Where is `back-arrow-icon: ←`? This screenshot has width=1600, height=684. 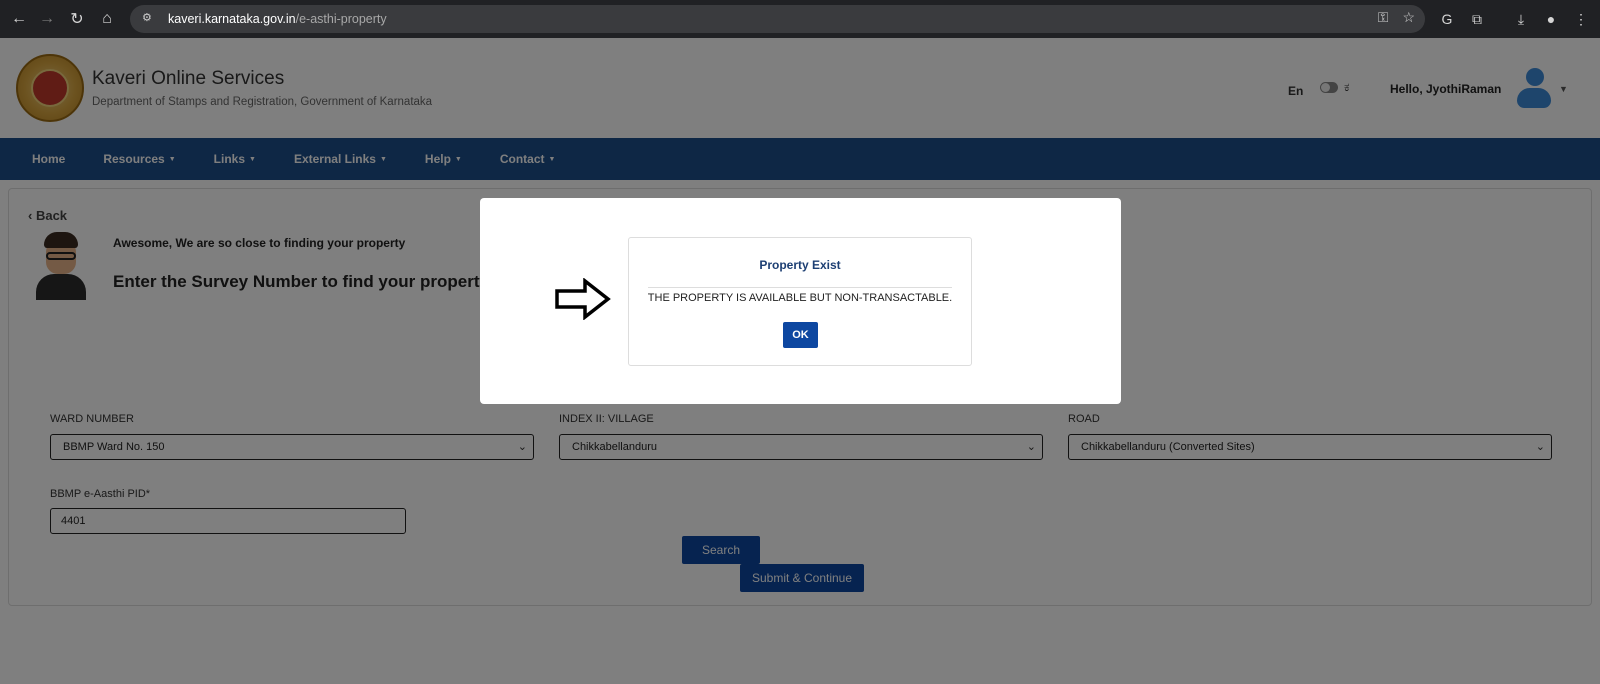
back-arrow-icon: ← is located at coordinates (19, 19).